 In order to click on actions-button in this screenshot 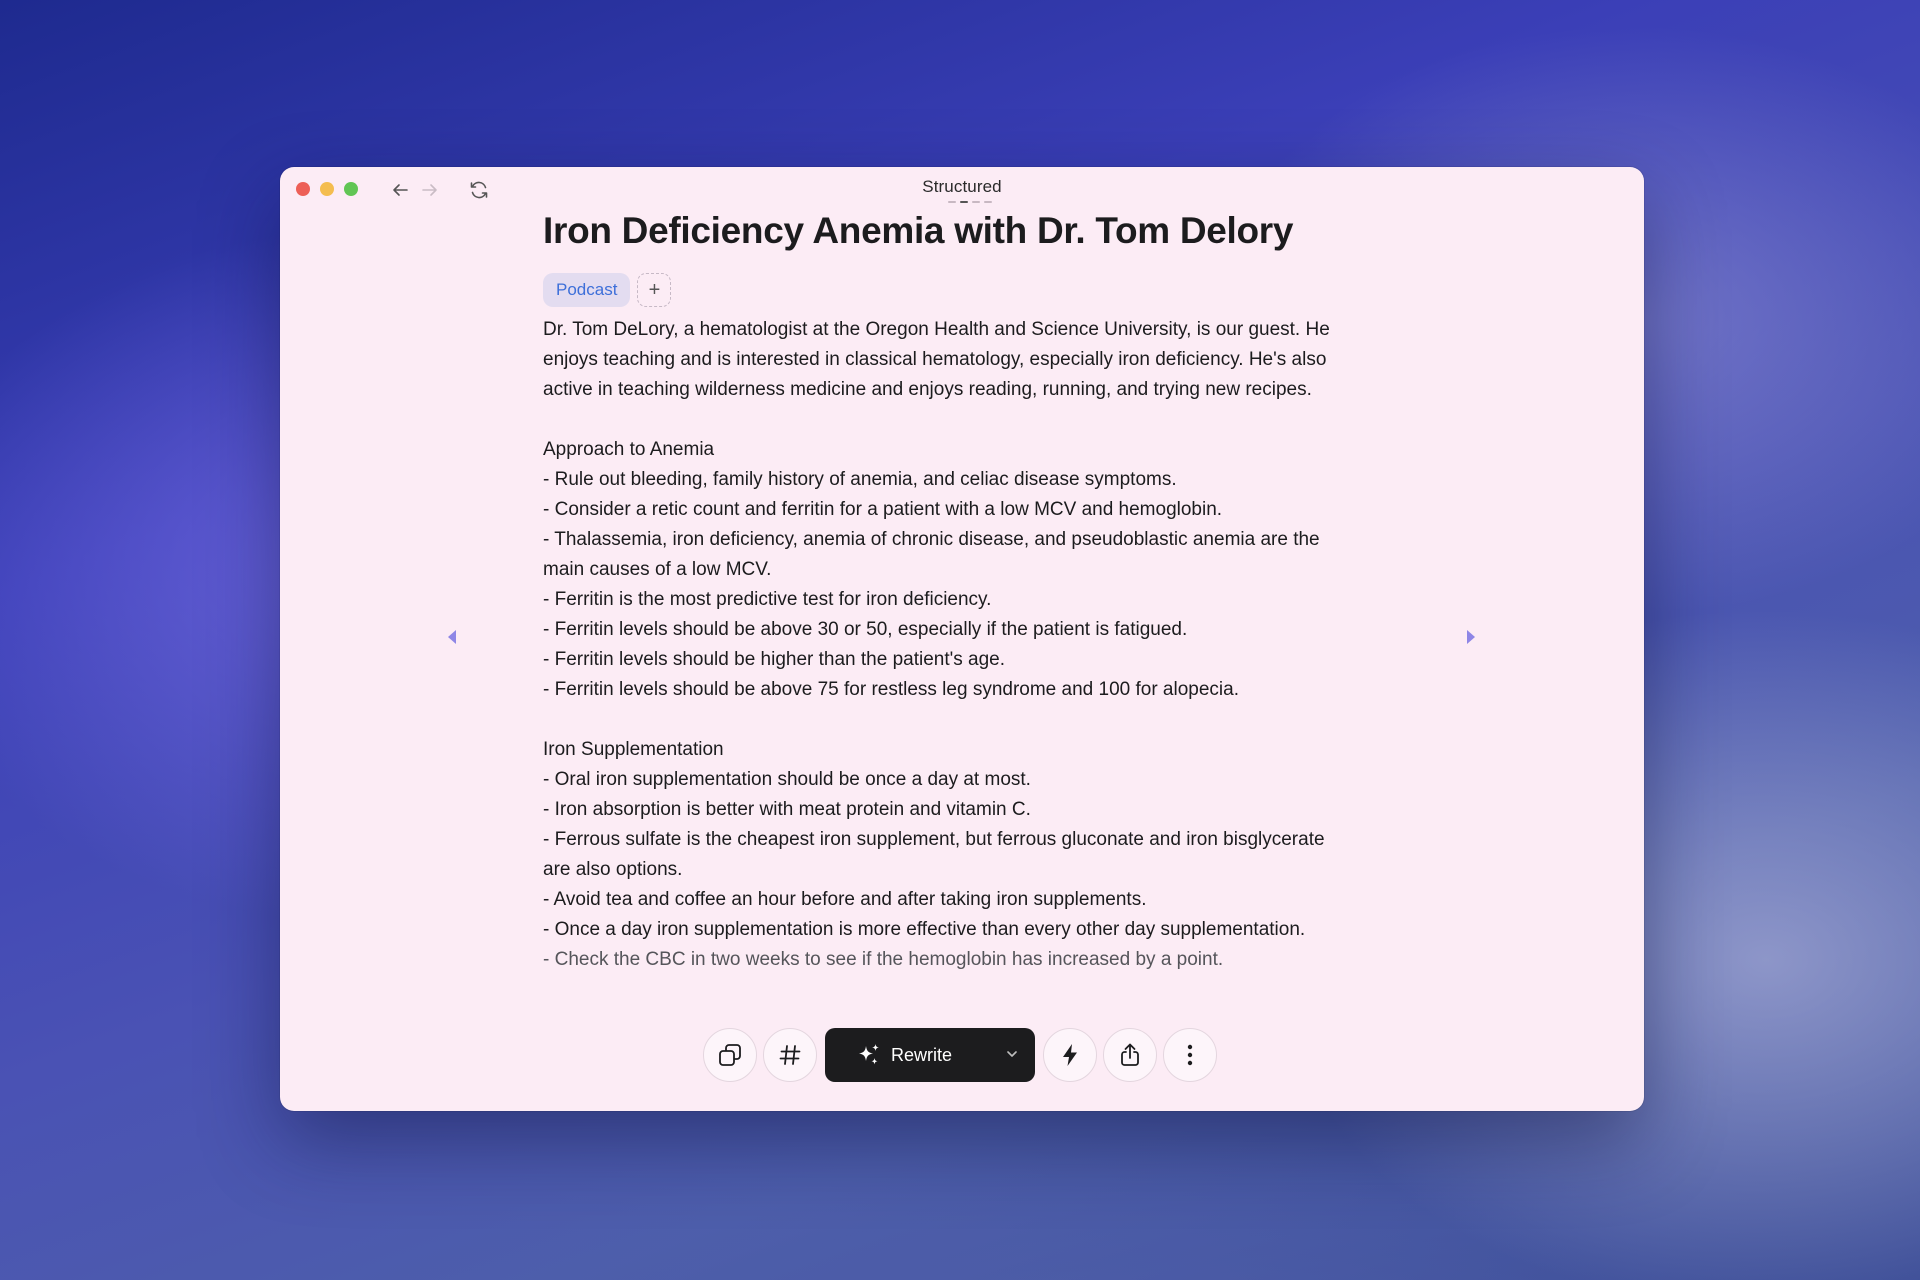, I will do `click(1070, 1055)`.